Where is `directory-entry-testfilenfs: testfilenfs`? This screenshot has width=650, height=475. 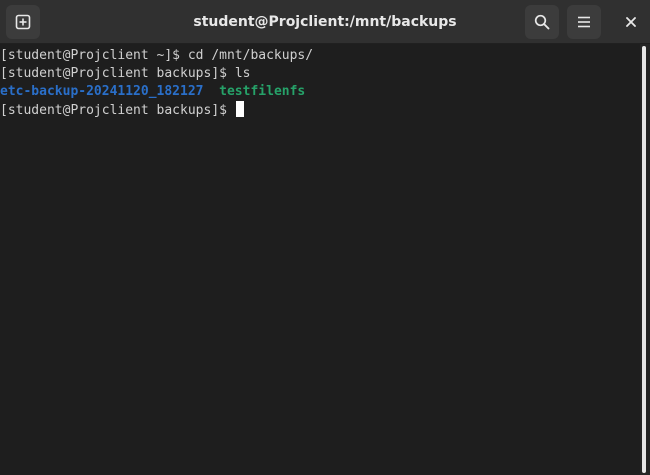 directory-entry-testfilenfs: testfilenfs is located at coordinates (262, 91).